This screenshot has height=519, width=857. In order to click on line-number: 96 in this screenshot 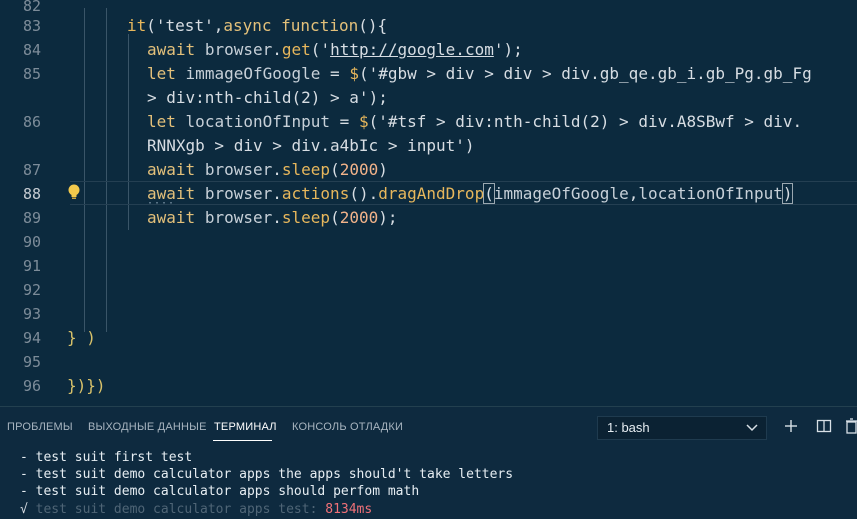, I will do `click(31, 386)`.